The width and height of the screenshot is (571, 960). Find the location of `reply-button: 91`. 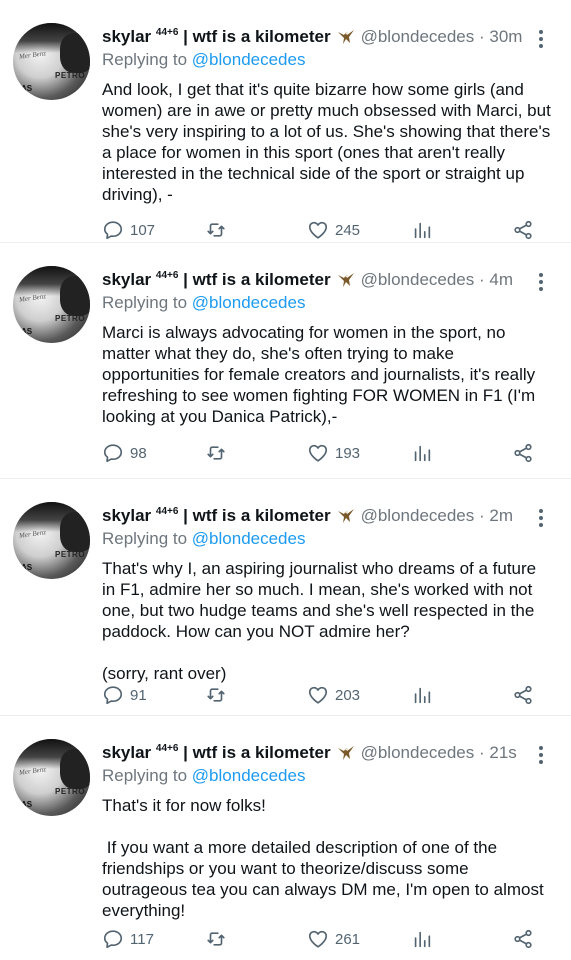

reply-button: 91 is located at coordinates (124, 695).